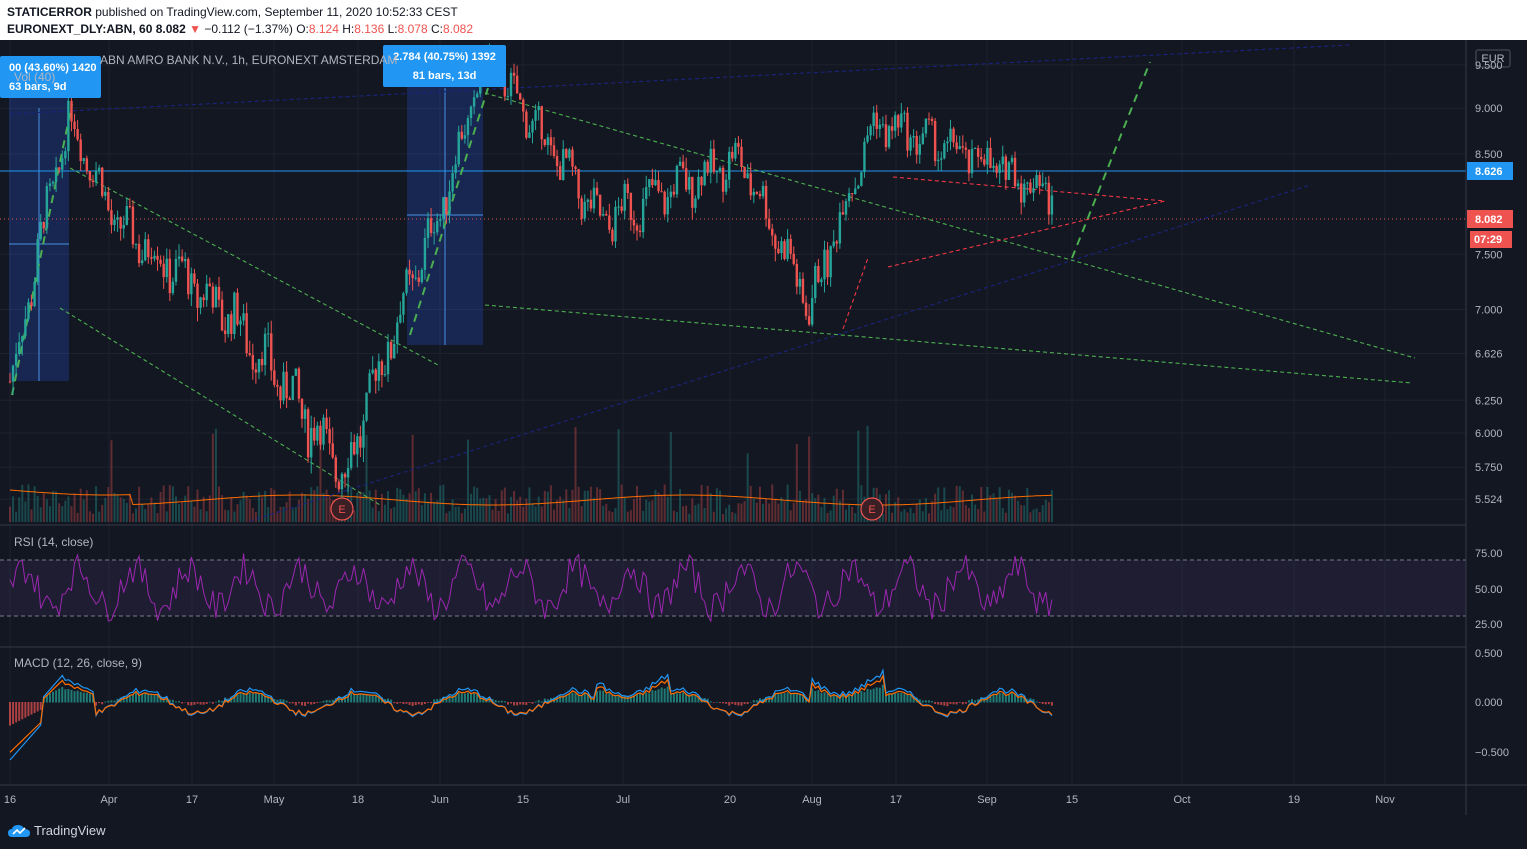 Image resolution: width=1527 pixels, height=849 pixels. Describe the element at coordinates (855, 293) in the screenshot. I see `pole-red` at that location.